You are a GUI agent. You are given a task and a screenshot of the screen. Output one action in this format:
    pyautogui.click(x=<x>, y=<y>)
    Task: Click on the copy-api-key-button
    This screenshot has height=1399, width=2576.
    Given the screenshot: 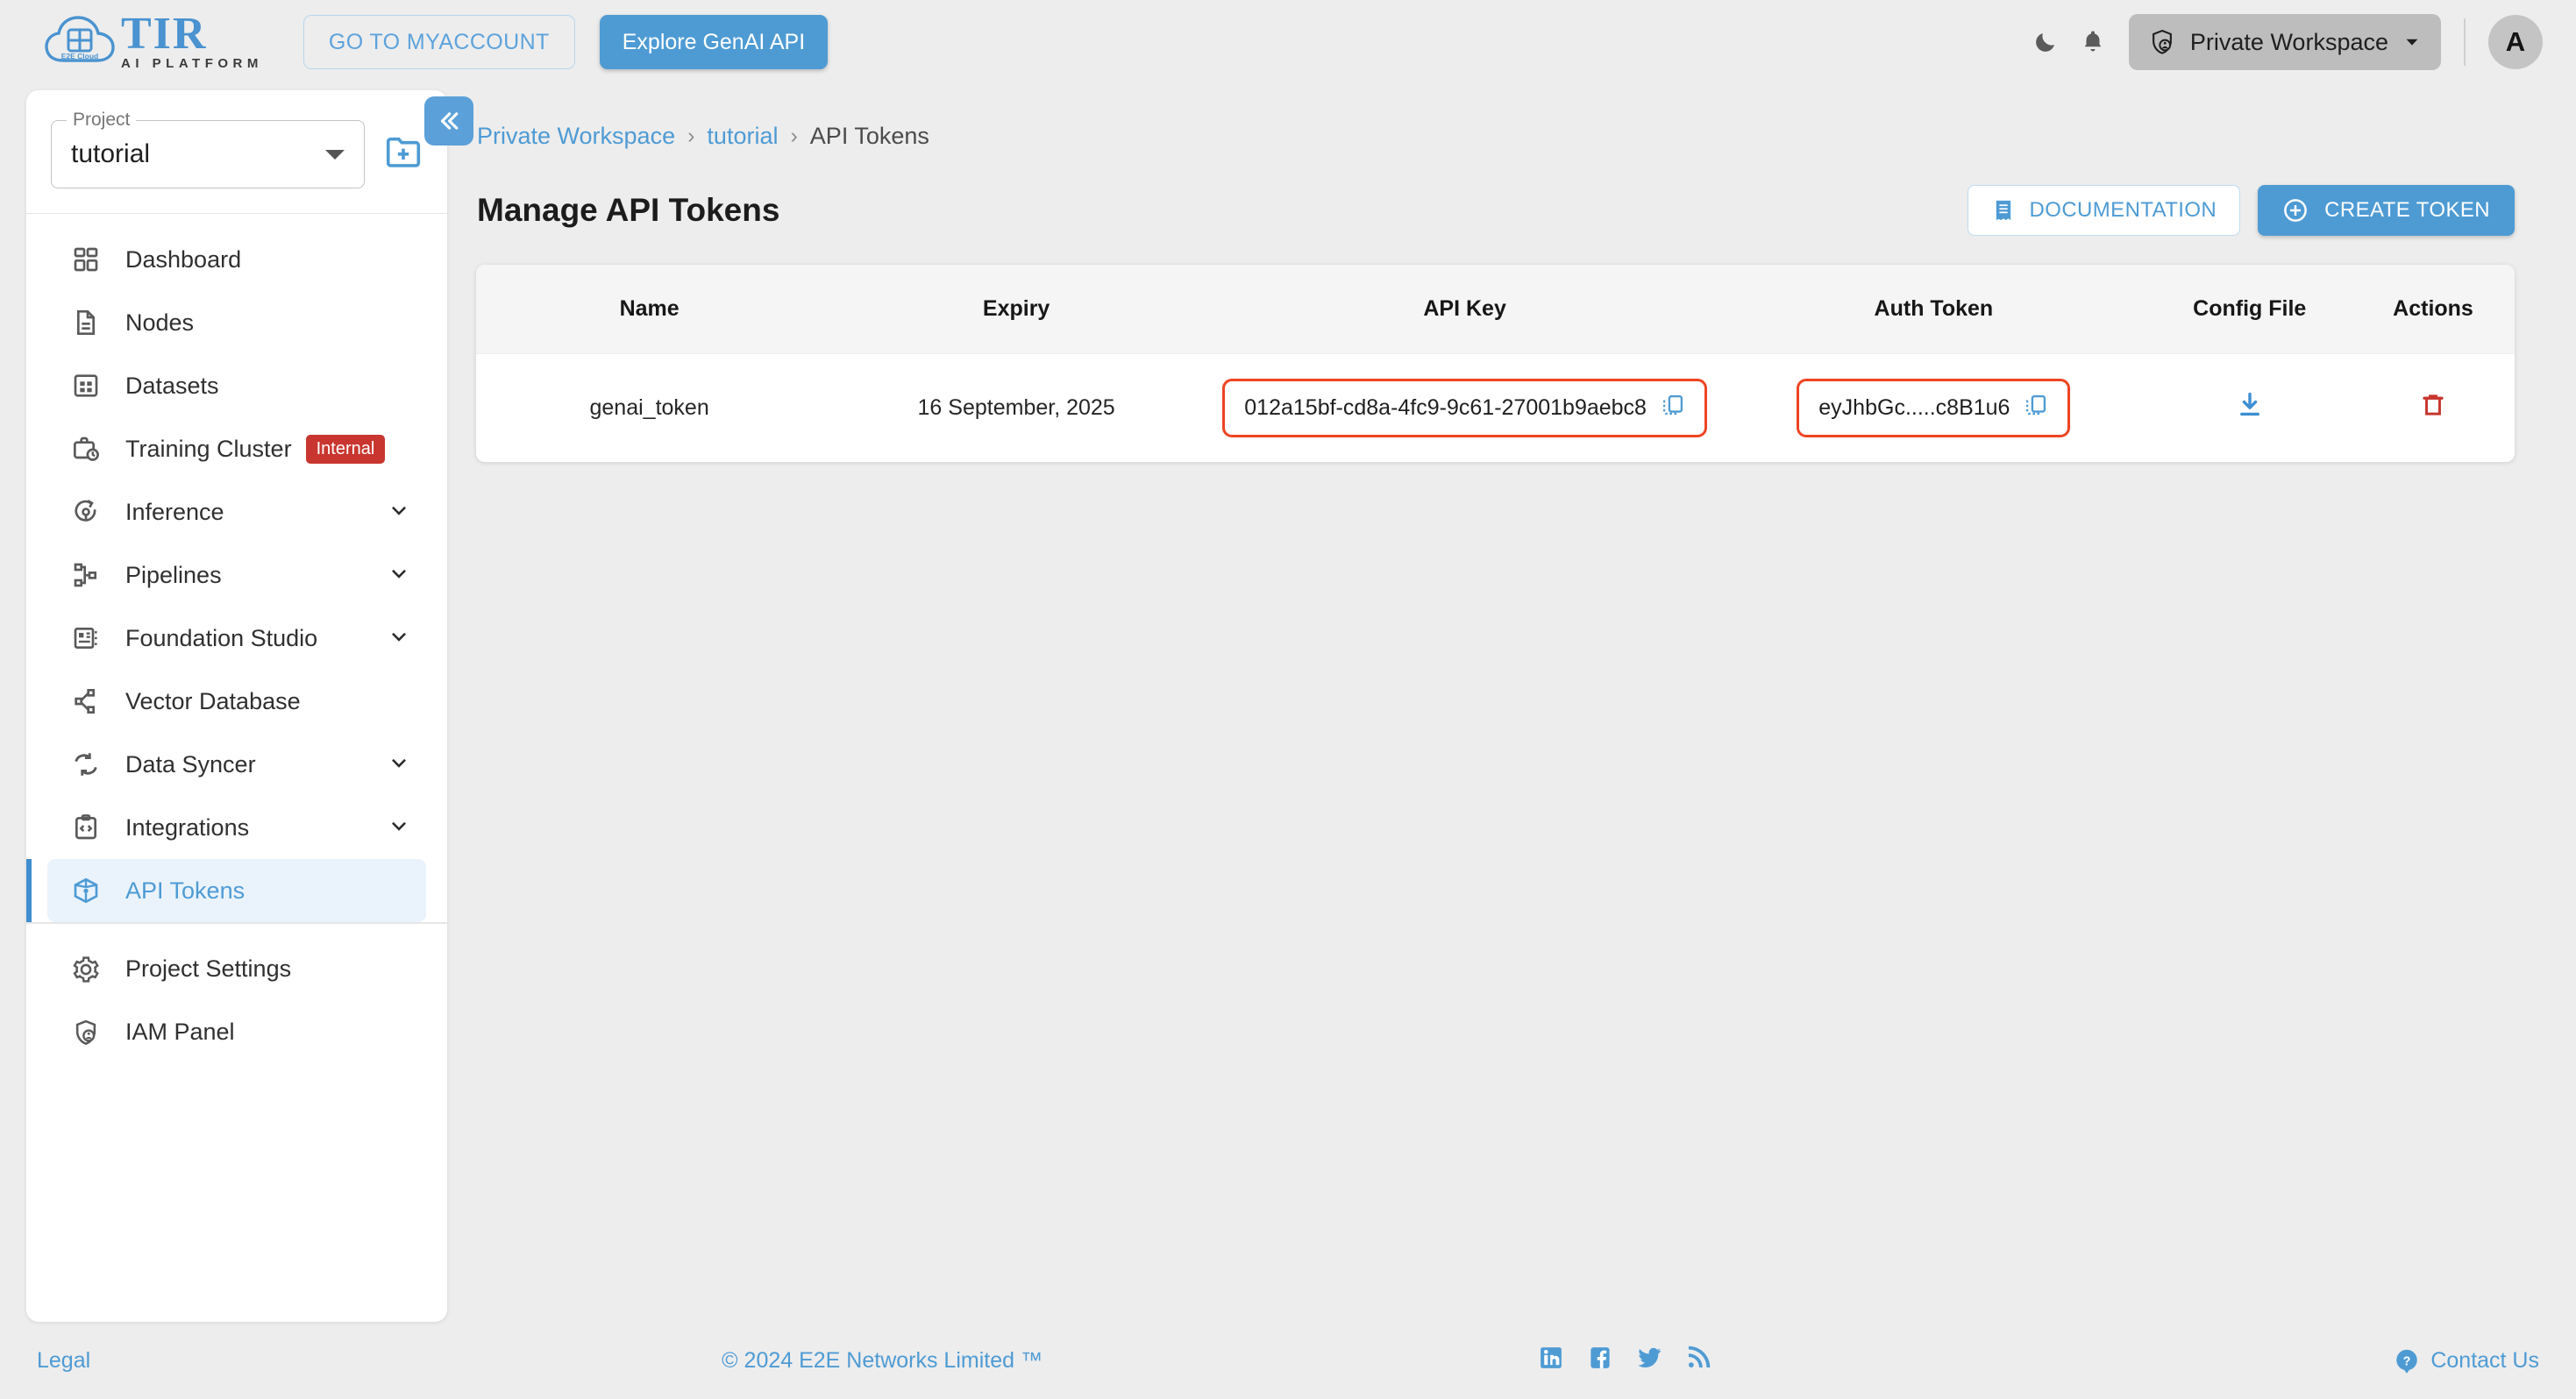 What is the action you would take?
    pyautogui.click(x=1673, y=408)
    